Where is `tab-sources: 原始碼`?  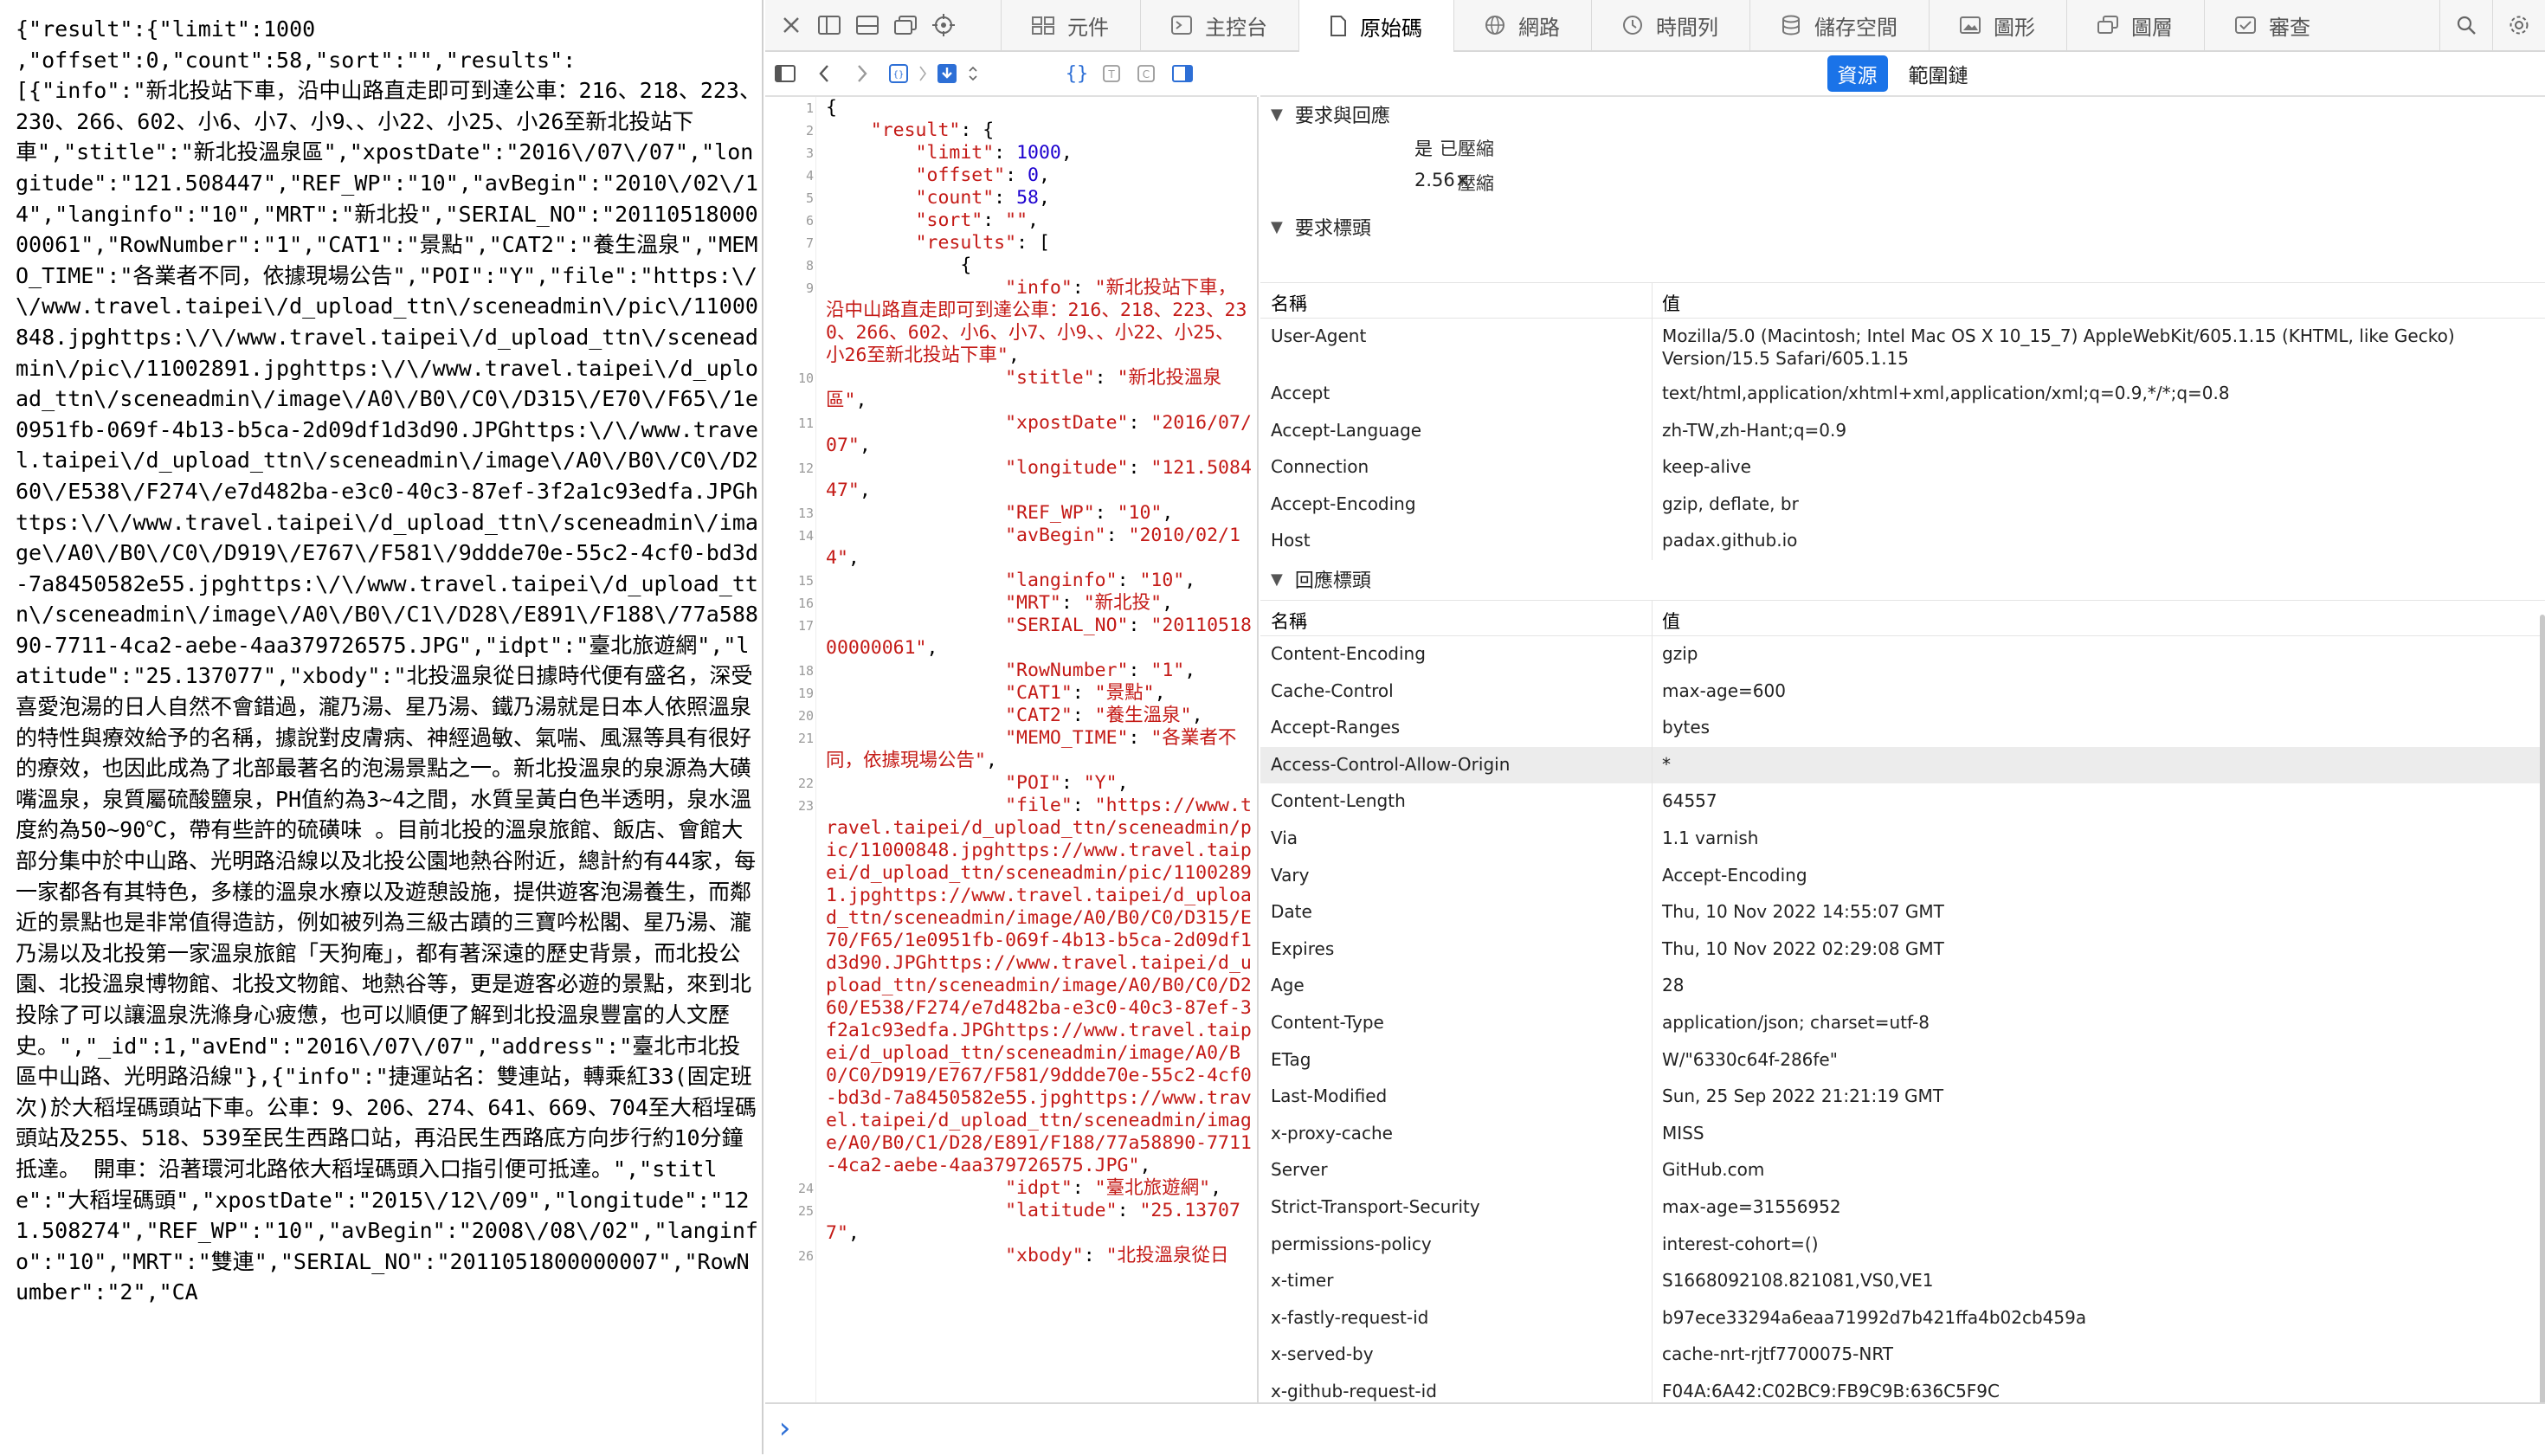 tab-sources: 原始碼 is located at coordinates (1375, 26).